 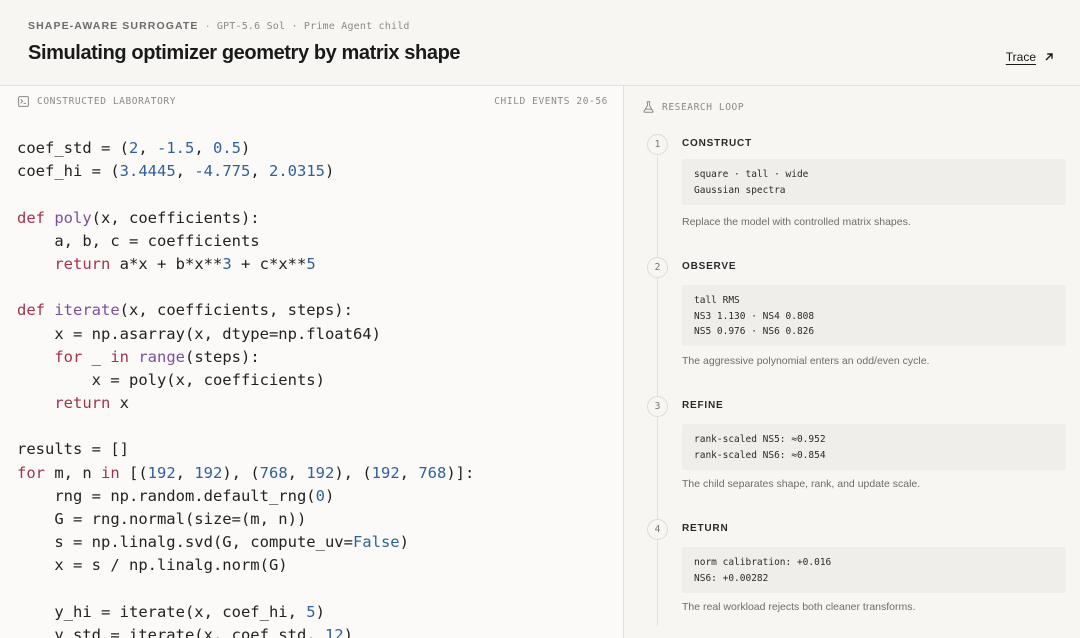 I want to click on code-token: 3.4445, so click(x=147, y=171).